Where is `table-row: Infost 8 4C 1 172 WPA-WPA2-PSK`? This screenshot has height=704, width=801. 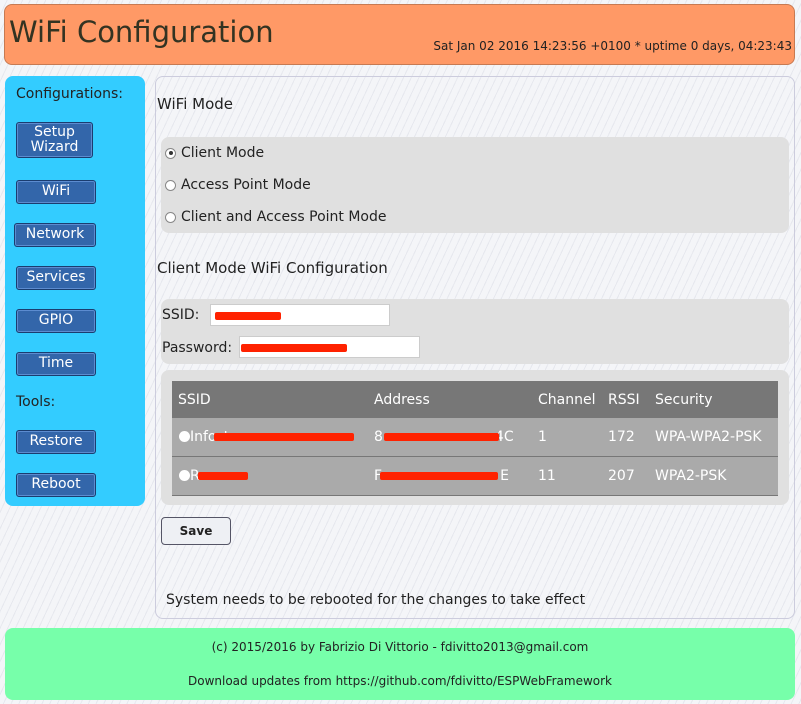
table-row: Infost 8 4C 1 172 WPA-WPA2-PSK is located at coordinates (475, 437).